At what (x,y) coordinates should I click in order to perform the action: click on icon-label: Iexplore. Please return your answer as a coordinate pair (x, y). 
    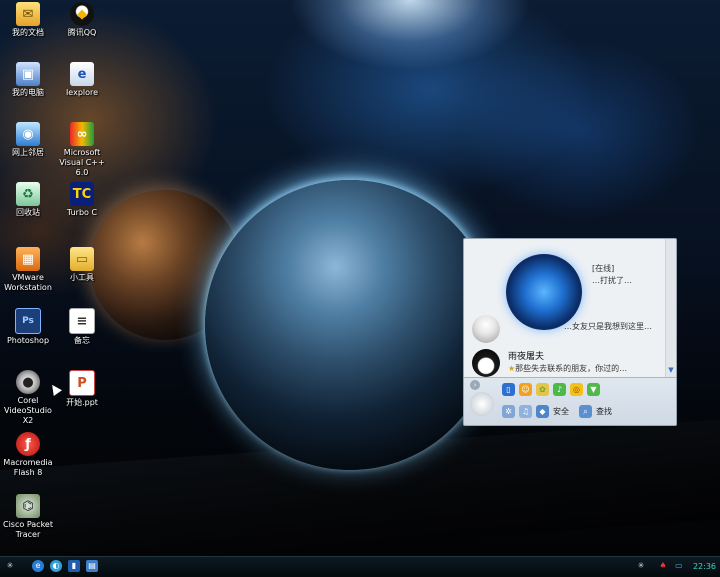
    Looking at the image, I should click on (82, 92).